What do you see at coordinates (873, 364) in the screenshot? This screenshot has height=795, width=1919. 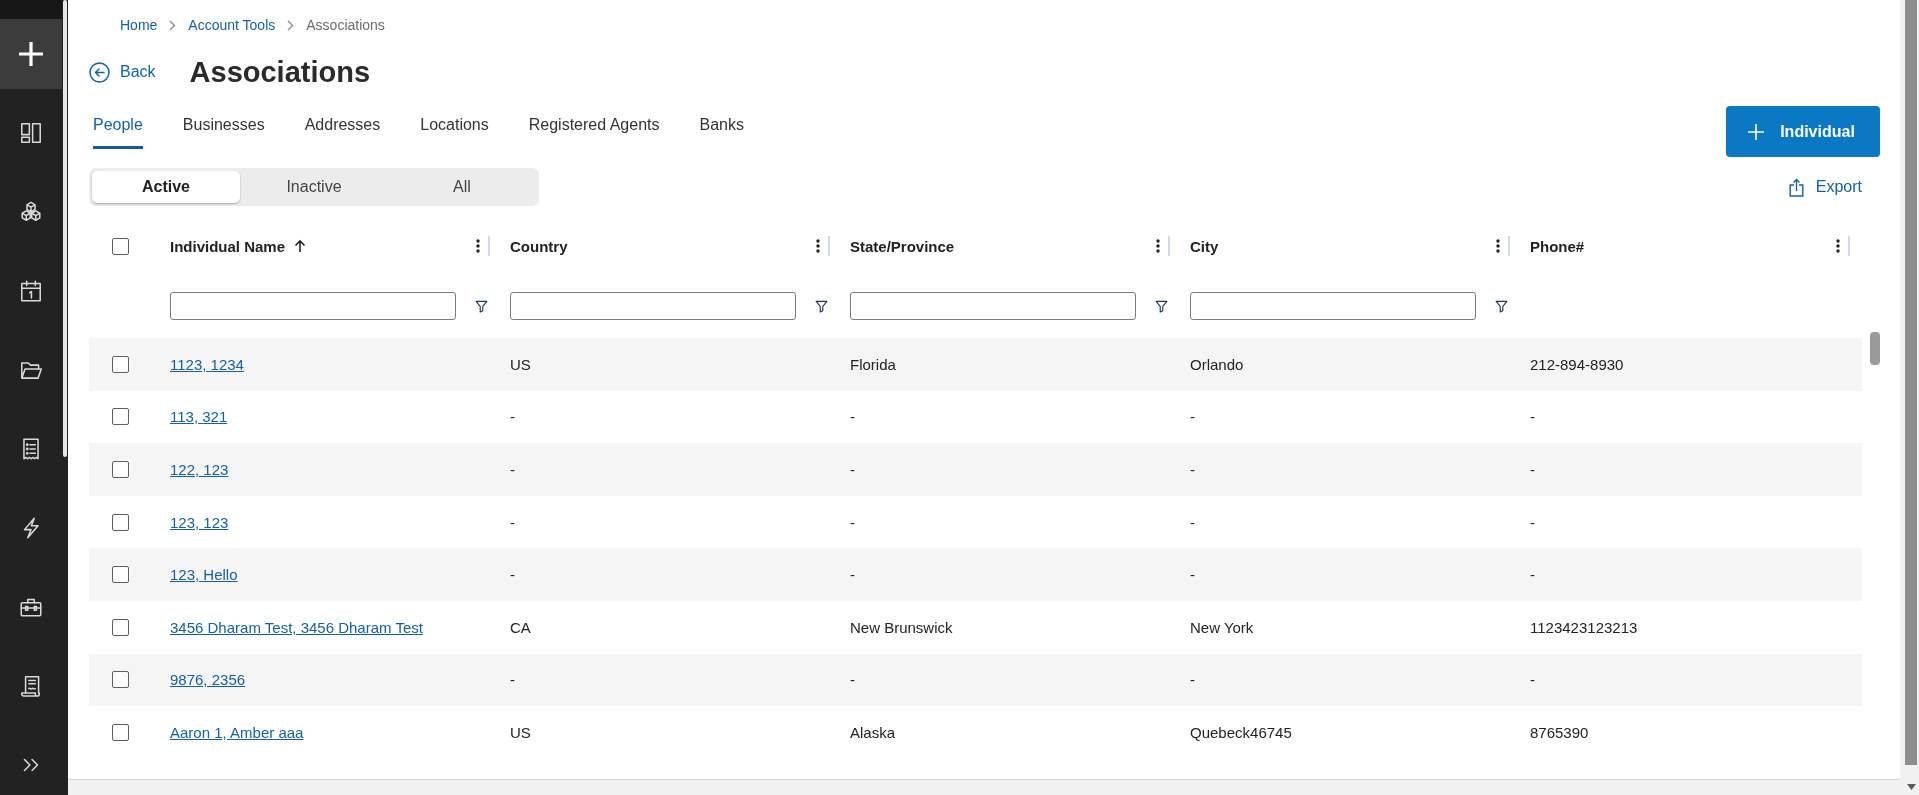 I see `table-cell: Florida` at bounding box center [873, 364].